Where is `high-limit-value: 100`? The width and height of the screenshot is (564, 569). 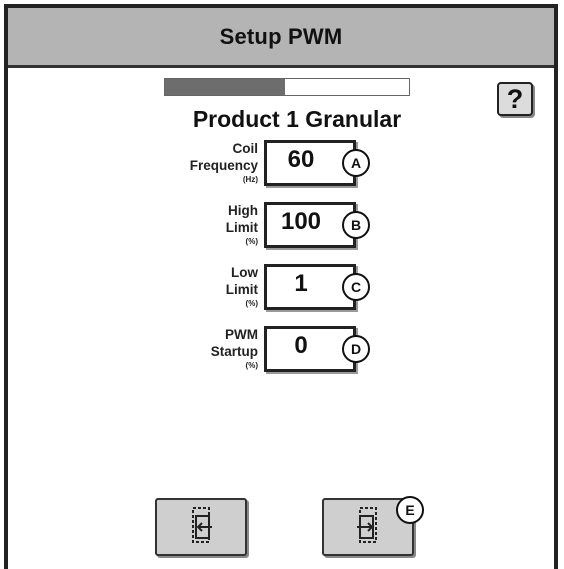 high-limit-value: 100 is located at coordinates (301, 221).